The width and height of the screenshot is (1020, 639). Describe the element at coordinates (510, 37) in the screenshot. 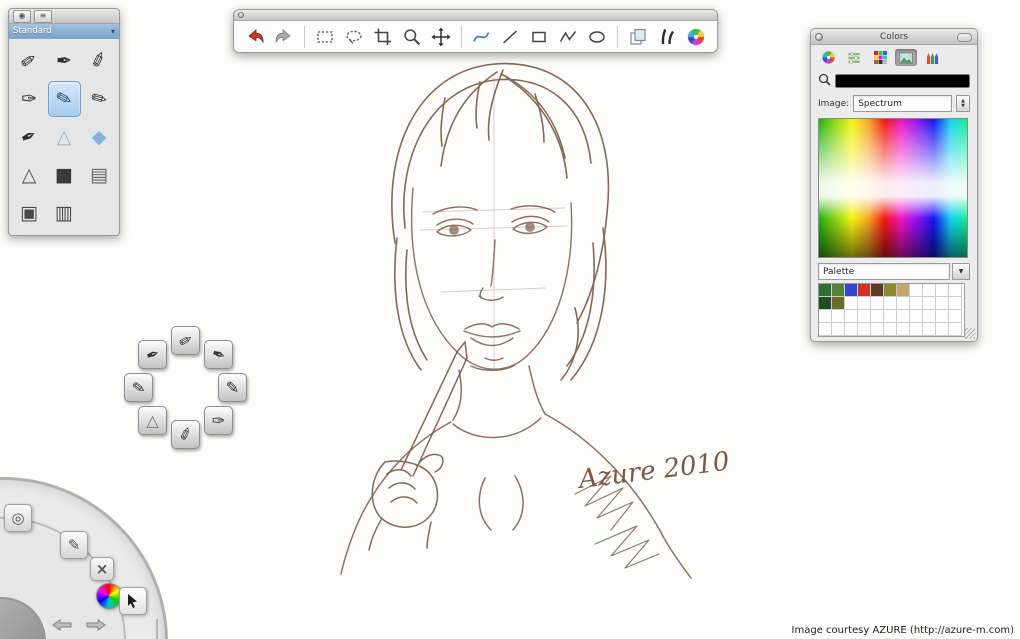

I see `line-tool` at that location.